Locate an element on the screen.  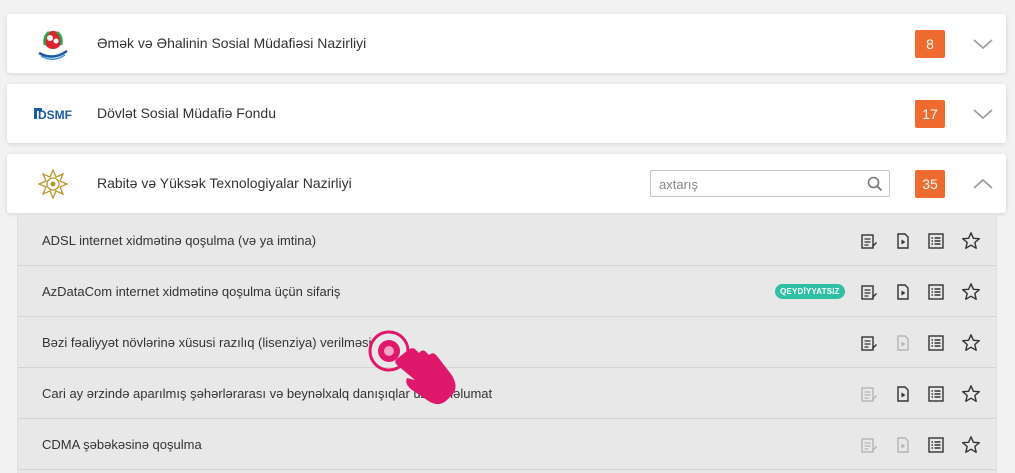
service-count-badge: 17 is located at coordinates (930, 114).